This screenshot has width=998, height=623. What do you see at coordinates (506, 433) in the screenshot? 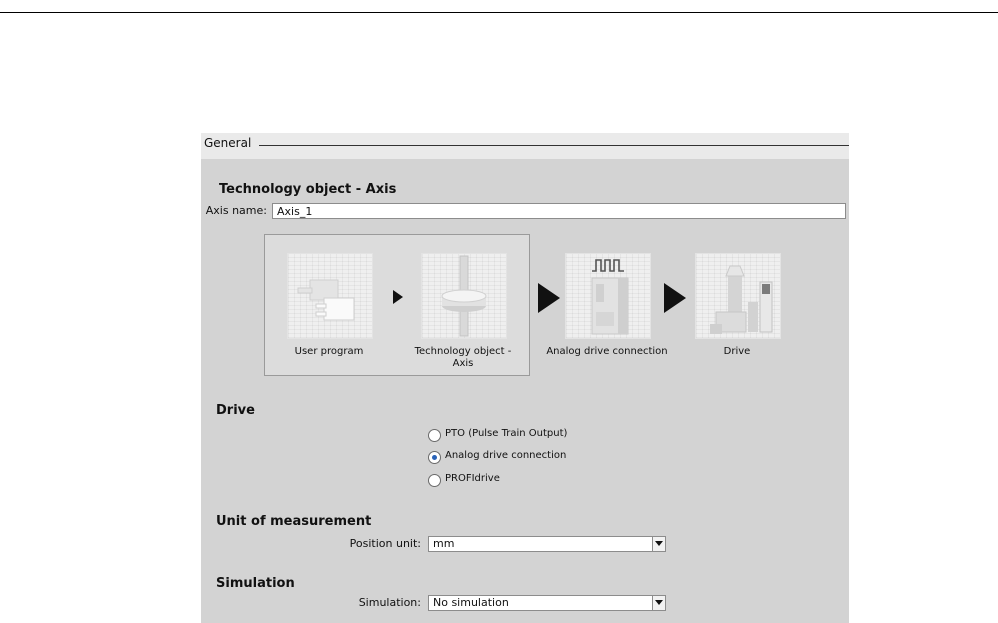
I see `radio-label: PTO (Pulse Train Output)` at bounding box center [506, 433].